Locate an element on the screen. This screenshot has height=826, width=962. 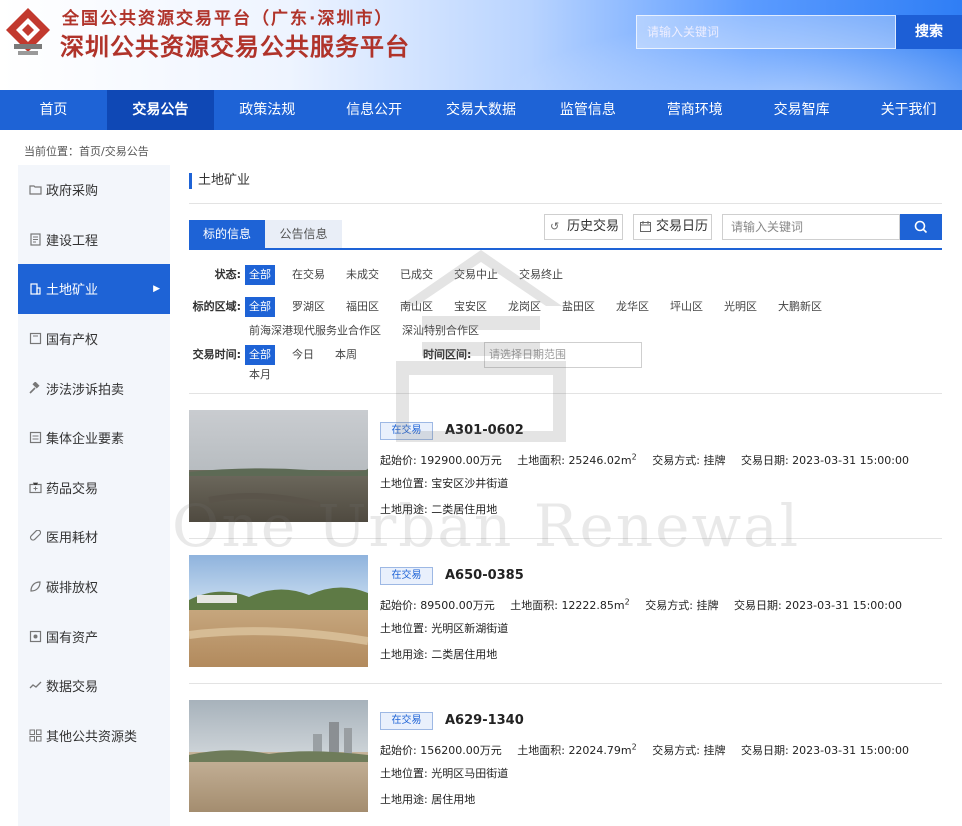
land-use: 土地用途: 二类居住用地 is located at coordinates (439, 654).